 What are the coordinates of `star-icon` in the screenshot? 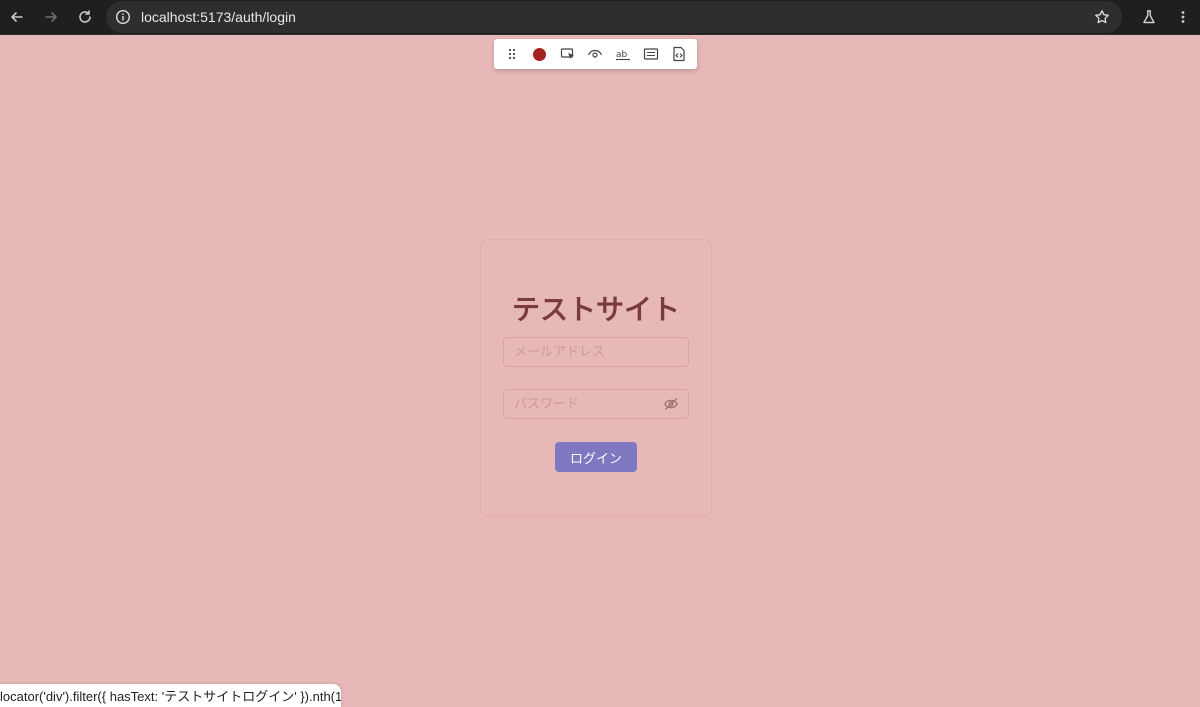 It's located at (1102, 17).